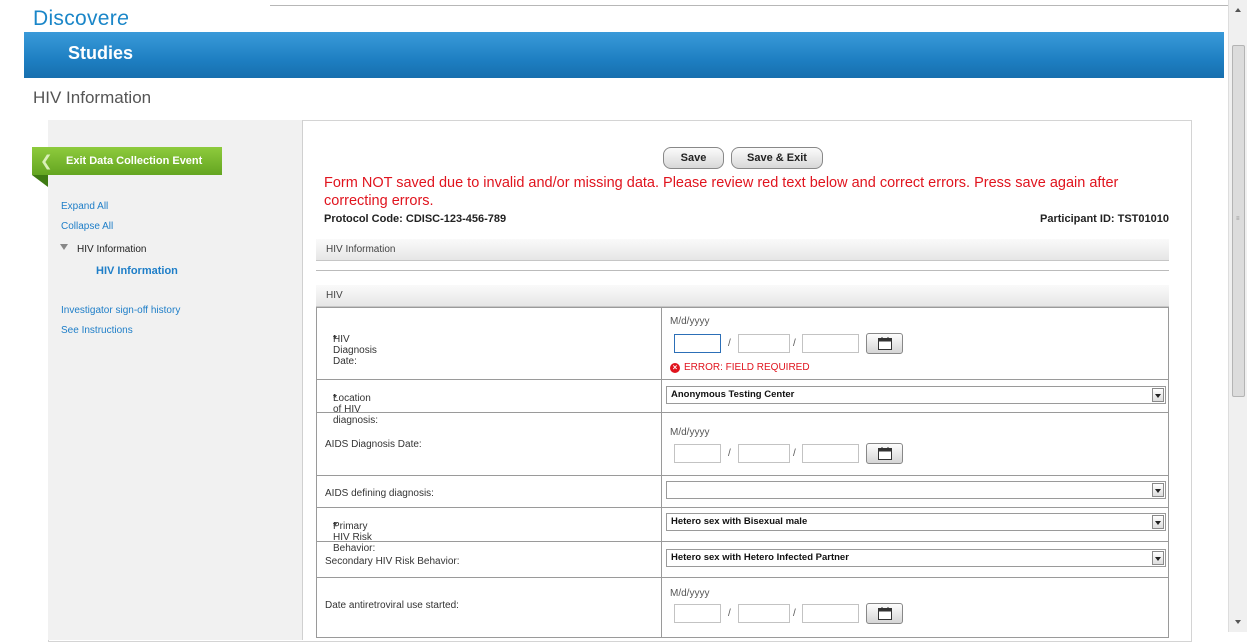 The width and height of the screenshot is (1253, 642). I want to click on collapse-all-link: Collapse All, so click(87, 226).